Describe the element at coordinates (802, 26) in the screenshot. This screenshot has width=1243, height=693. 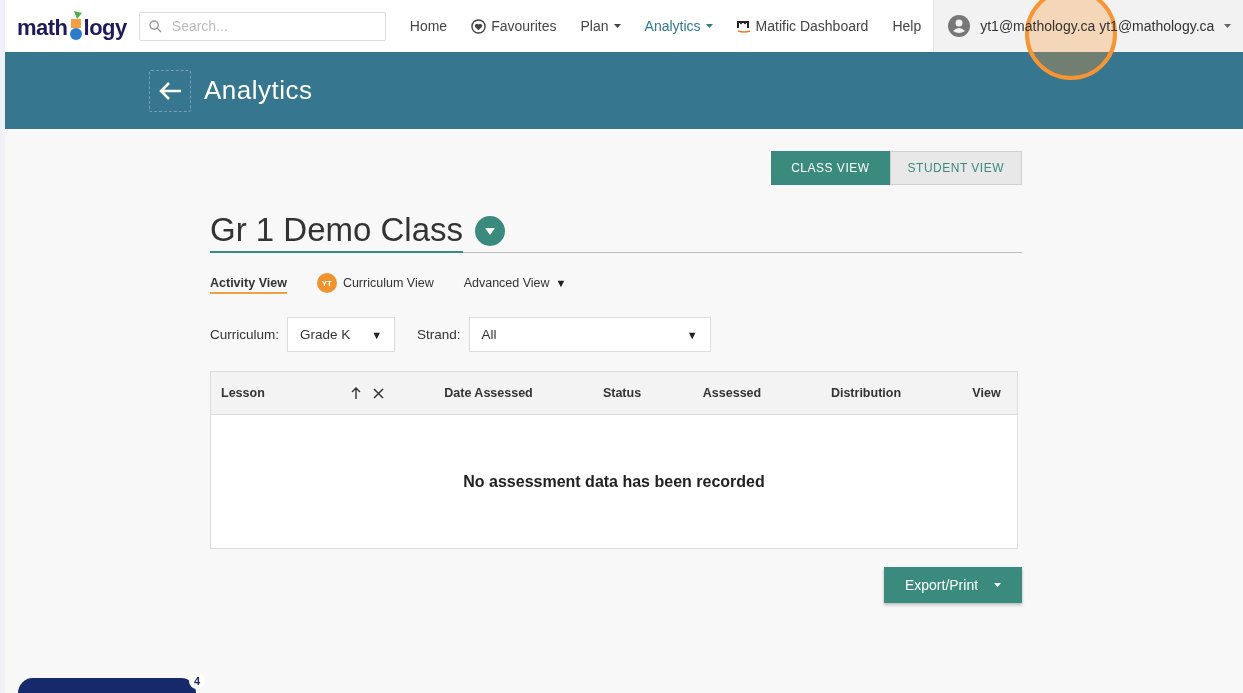
I see `nav-link: Matific Dashboard` at that location.